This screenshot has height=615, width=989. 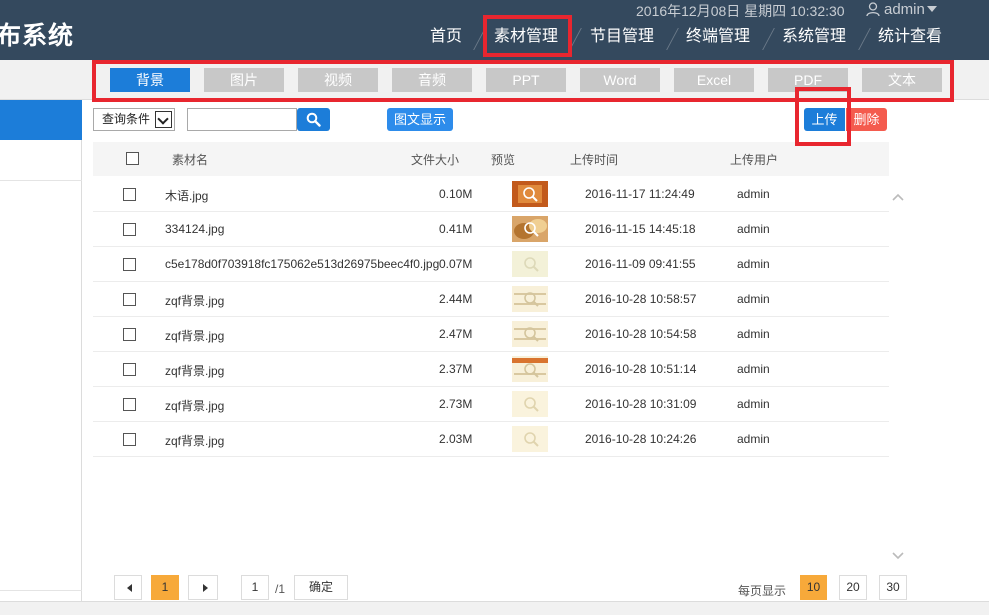 I want to click on nav-system-management: 系统管理, so click(x=814, y=38).